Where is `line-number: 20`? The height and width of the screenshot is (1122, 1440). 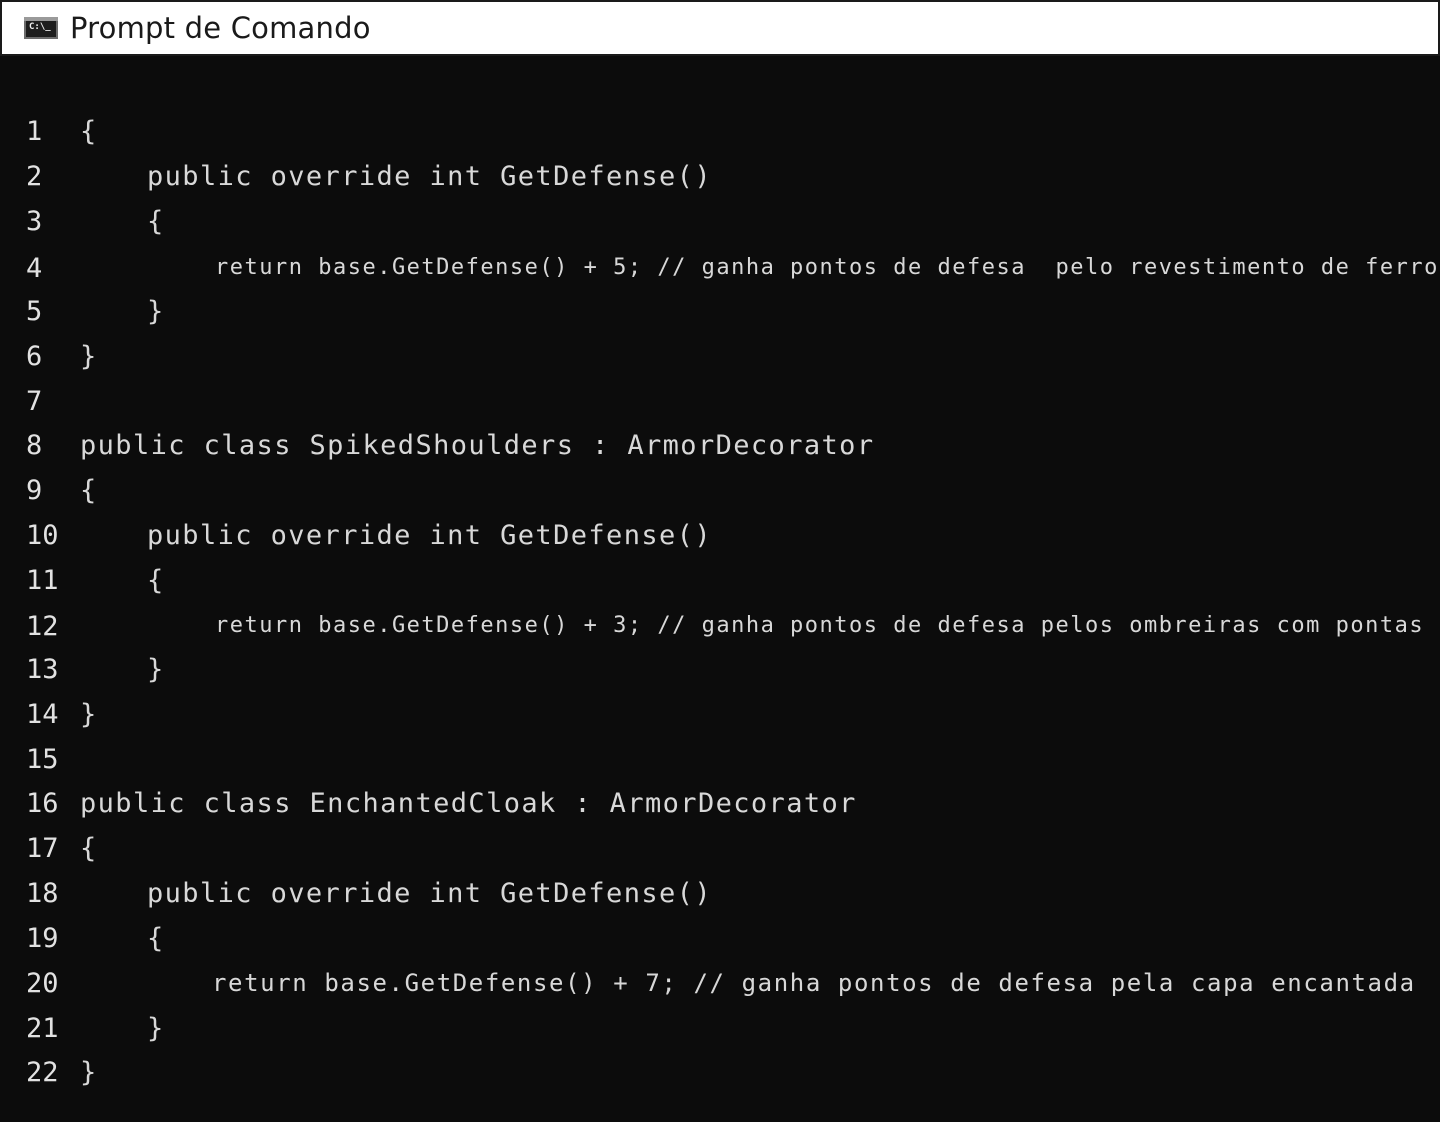 line-number: 20 is located at coordinates (42, 983).